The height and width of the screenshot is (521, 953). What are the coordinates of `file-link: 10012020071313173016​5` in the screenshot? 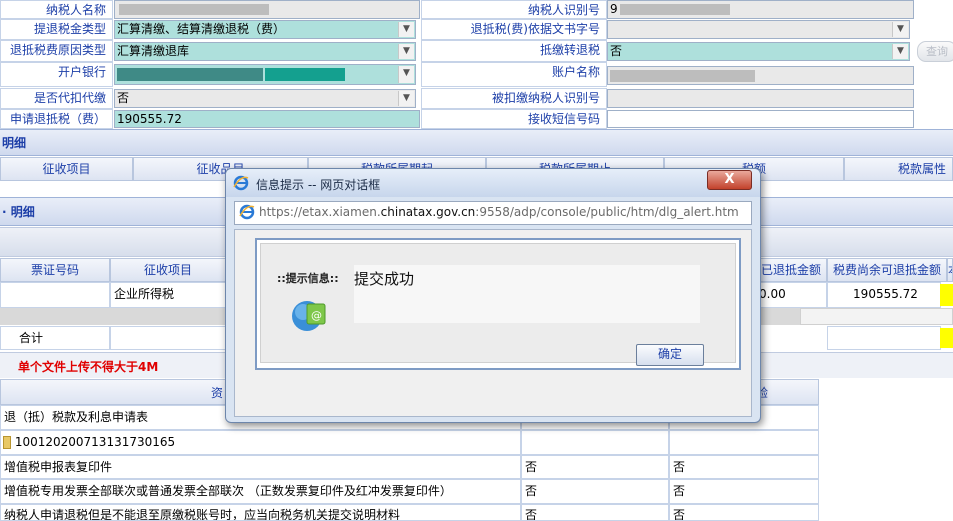 It's located at (95, 442).